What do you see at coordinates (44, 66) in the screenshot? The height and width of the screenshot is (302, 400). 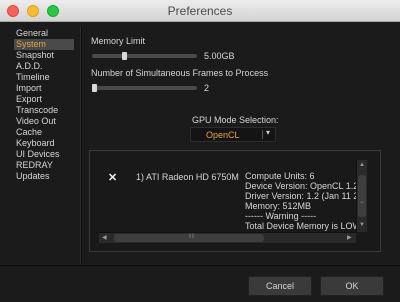 I see `sidebar-item-add: A.D.D.` at bounding box center [44, 66].